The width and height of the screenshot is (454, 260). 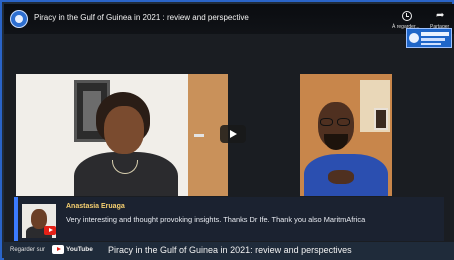 I want to click on channel-avatar-icon, so click(x=19, y=19).